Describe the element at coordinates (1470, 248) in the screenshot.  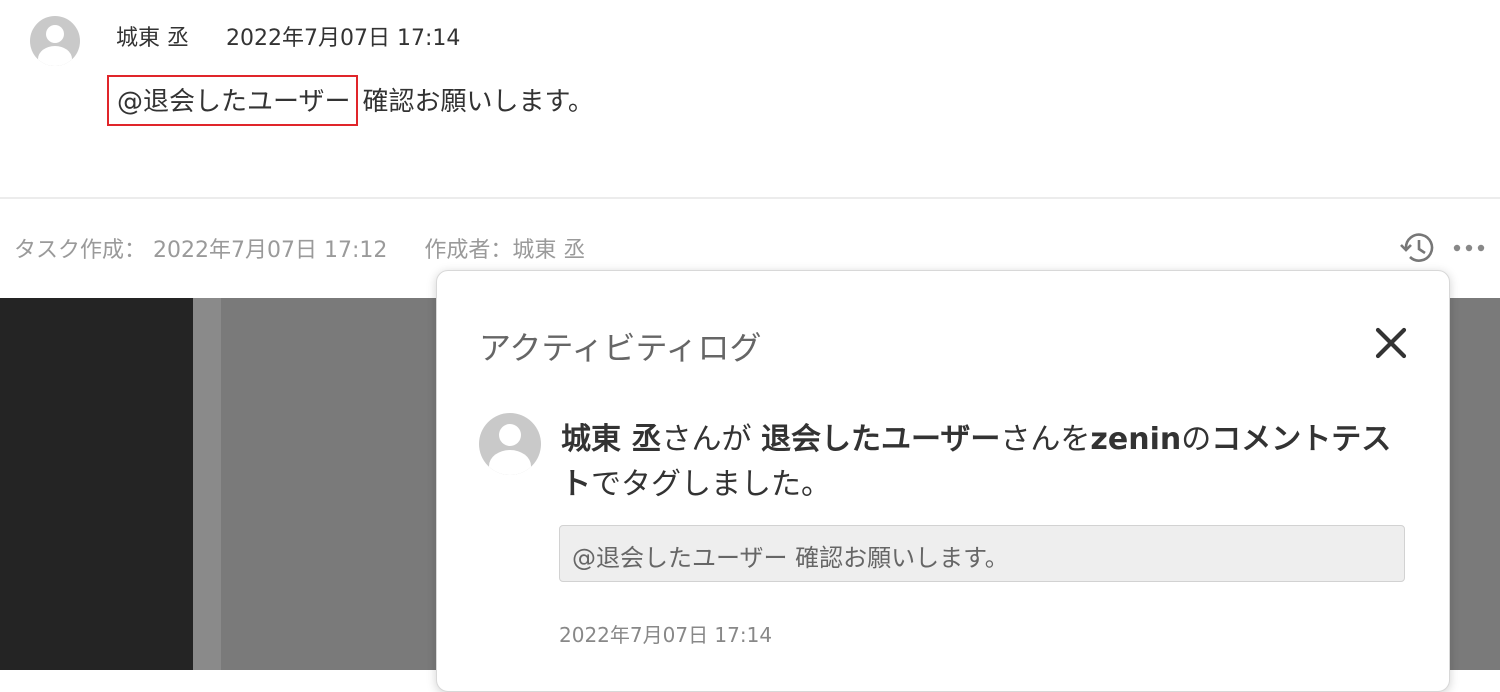
I see `more-icon` at that location.